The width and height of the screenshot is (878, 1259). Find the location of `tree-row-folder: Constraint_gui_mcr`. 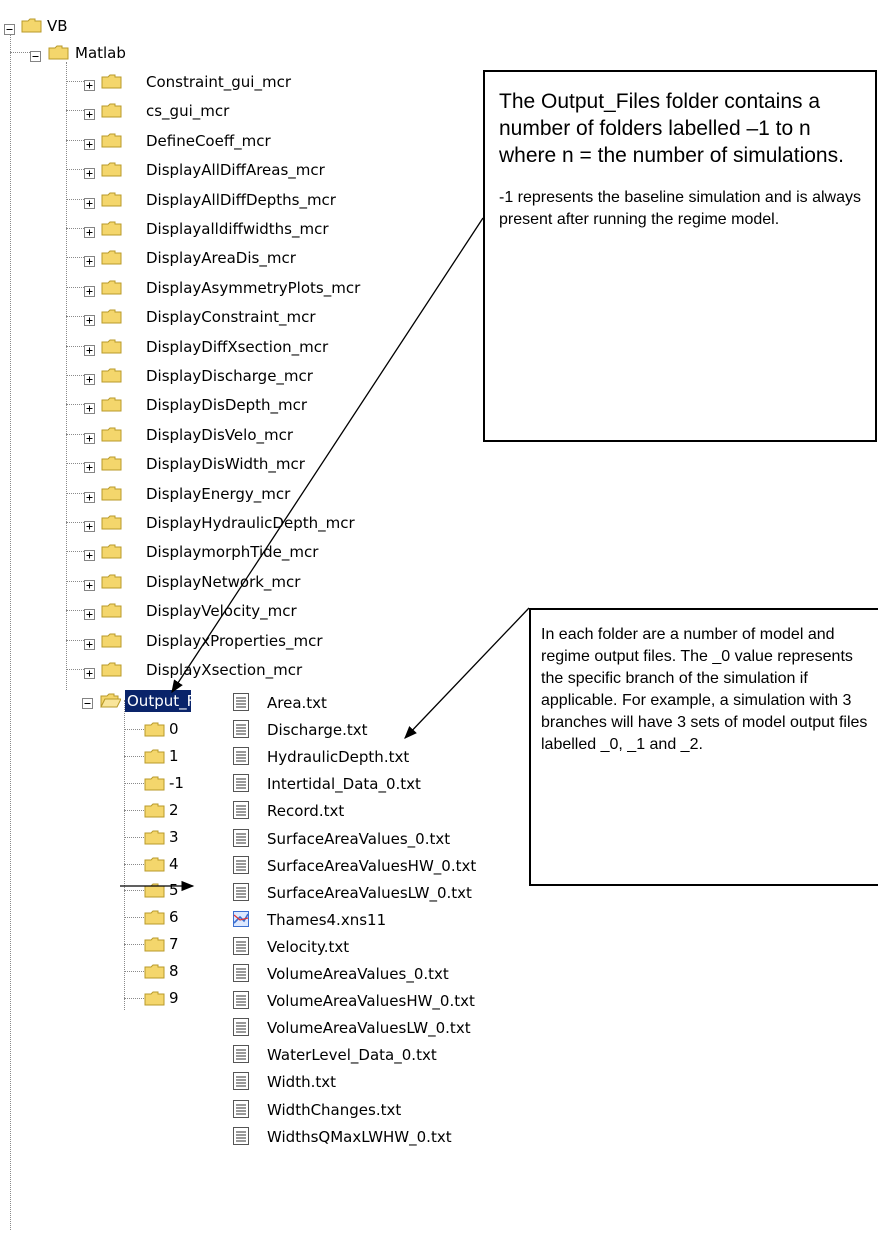

tree-row-folder: Constraint_gui_mcr is located at coordinates (249, 82).